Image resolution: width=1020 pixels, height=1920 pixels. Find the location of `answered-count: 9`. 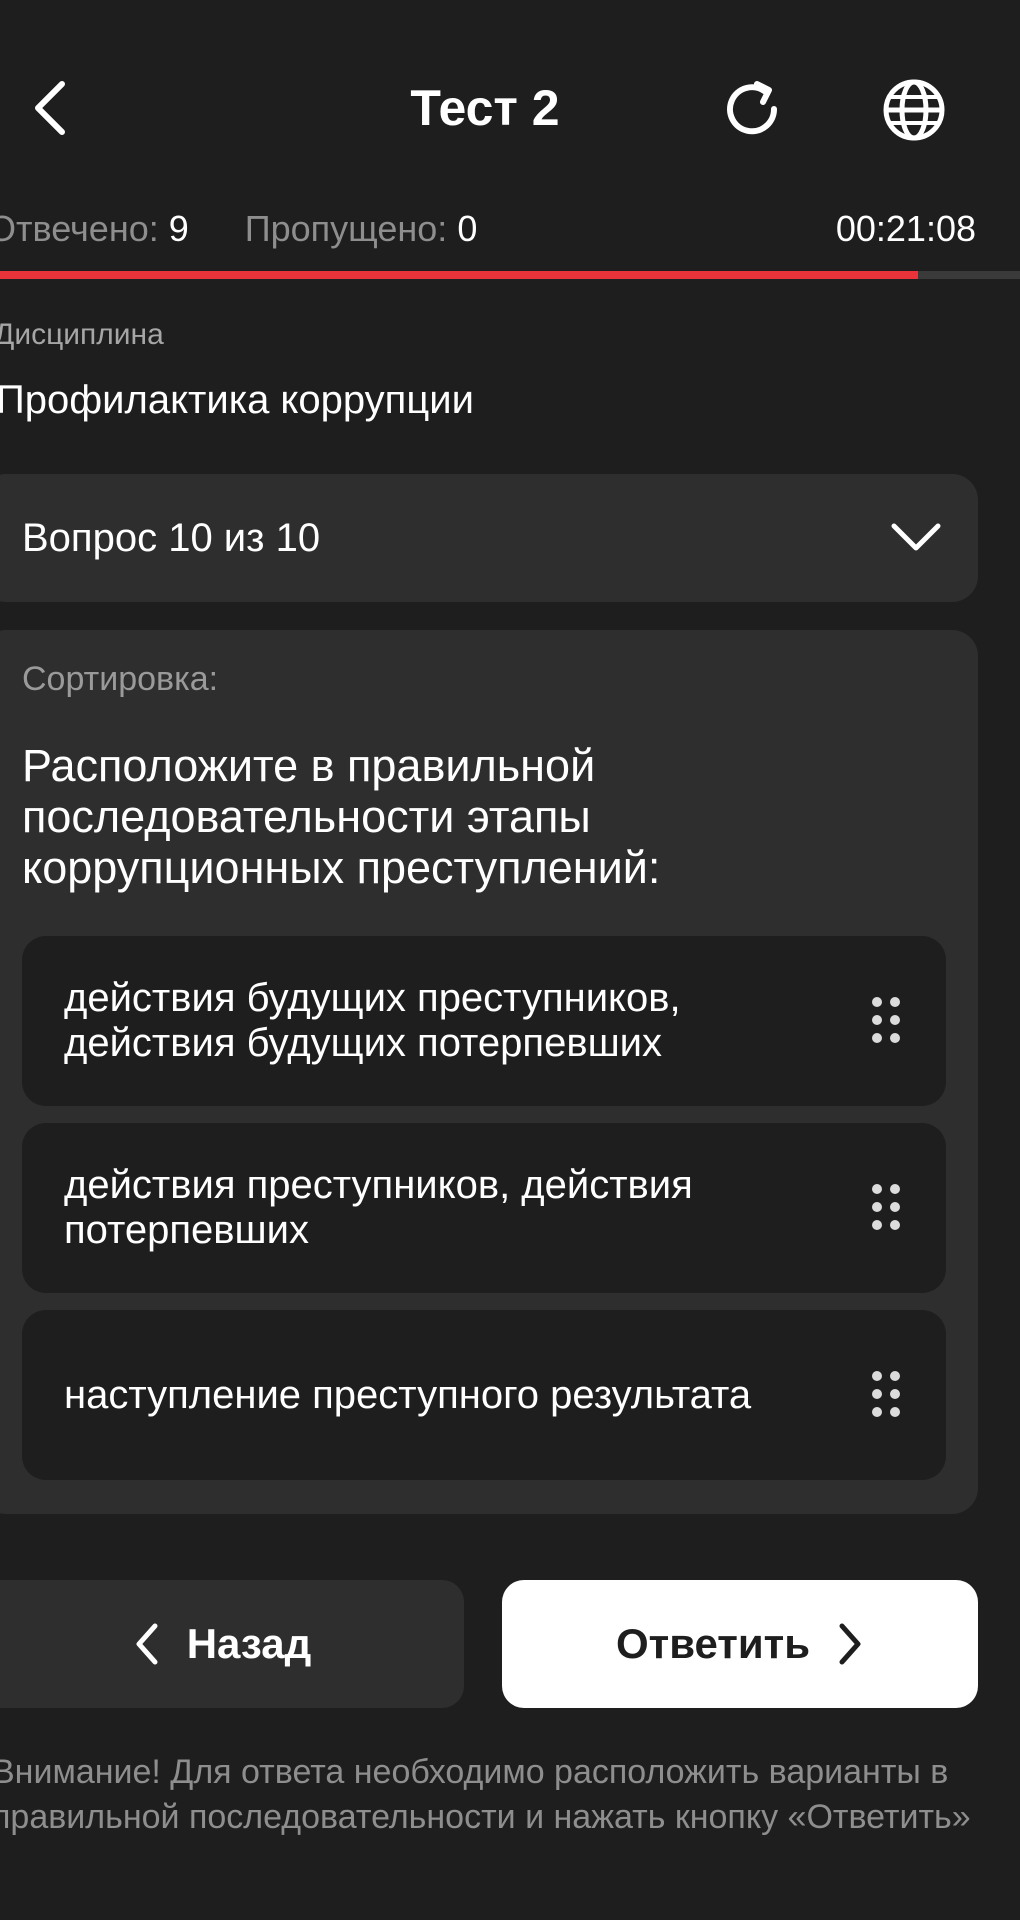

answered-count: 9 is located at coordinates (178, 228).